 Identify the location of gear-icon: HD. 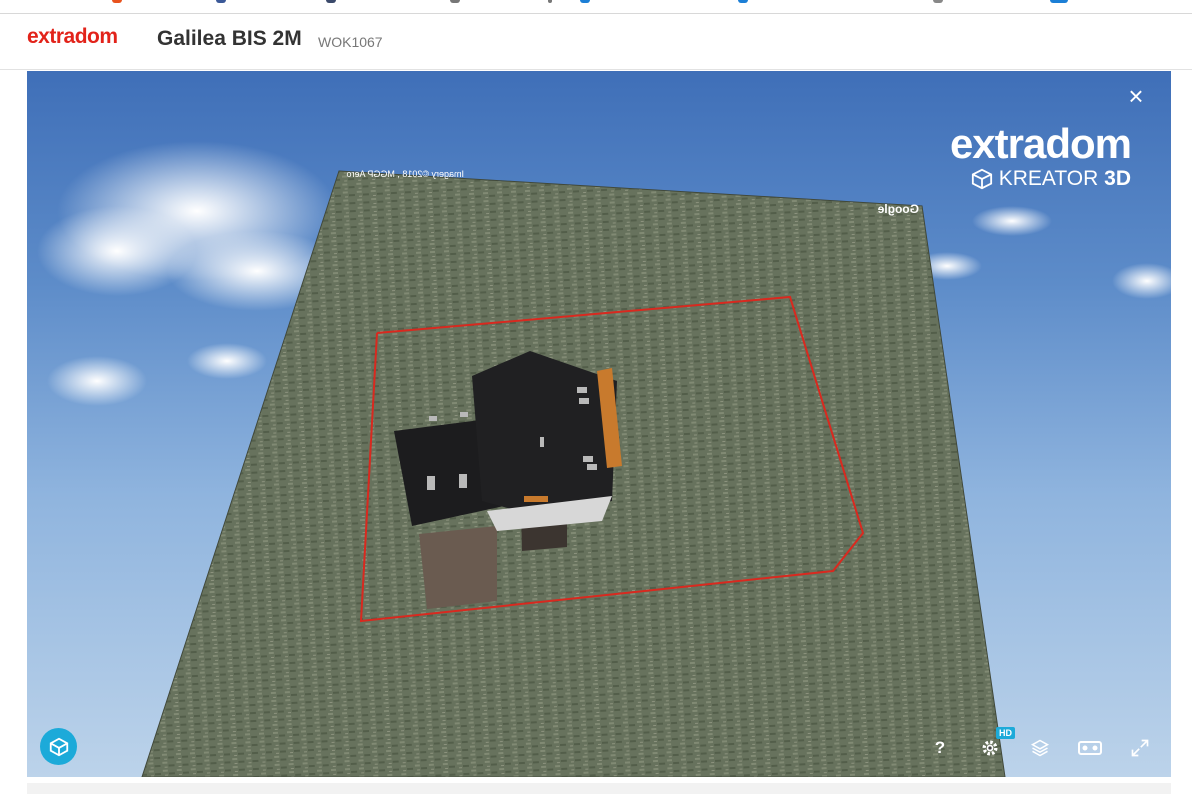
(996, 744).